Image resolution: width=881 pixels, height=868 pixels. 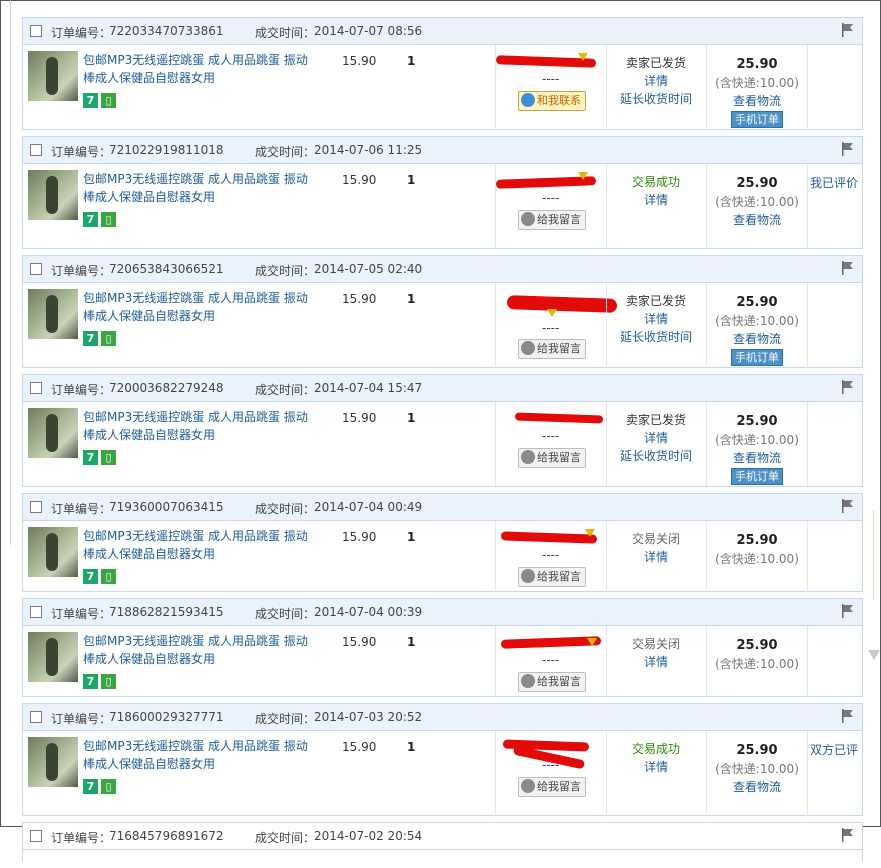 What do you see at coordinates (166, 612) in the screenshot?
I see `order-number: 718862821593415` at bounding box center [166, 612].